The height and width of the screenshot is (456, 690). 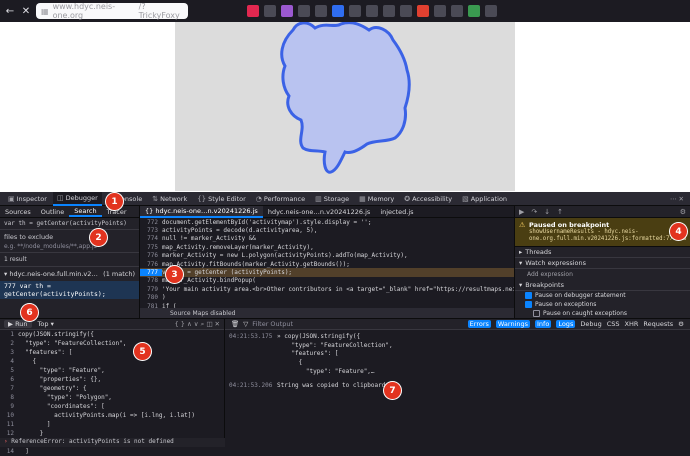 What do you see at coordinates (602, 295) in the screenshot?
I see `pause-debugger-checkbox: Pause on debugger statement` at bounding box center [602, 295].